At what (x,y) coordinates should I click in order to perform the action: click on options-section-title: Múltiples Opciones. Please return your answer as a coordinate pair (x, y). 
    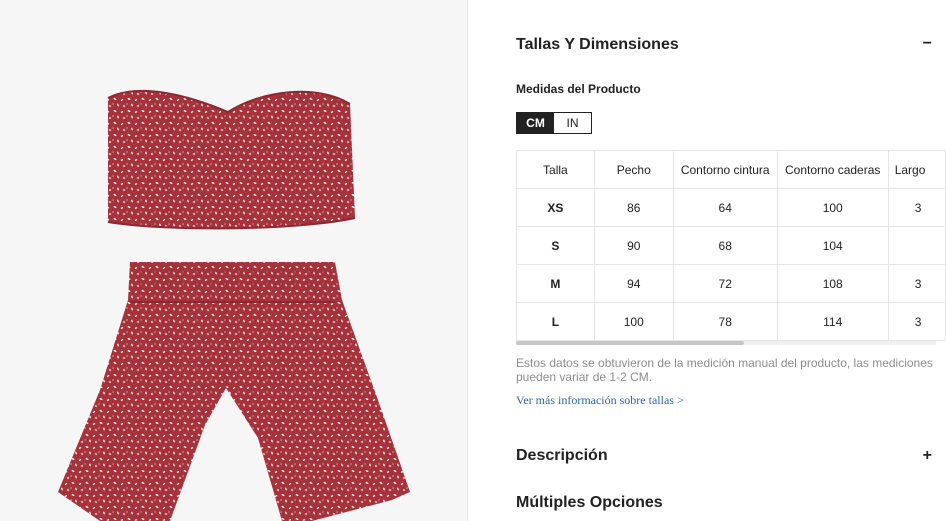
    Looking at the image, I should click on (589, 503).